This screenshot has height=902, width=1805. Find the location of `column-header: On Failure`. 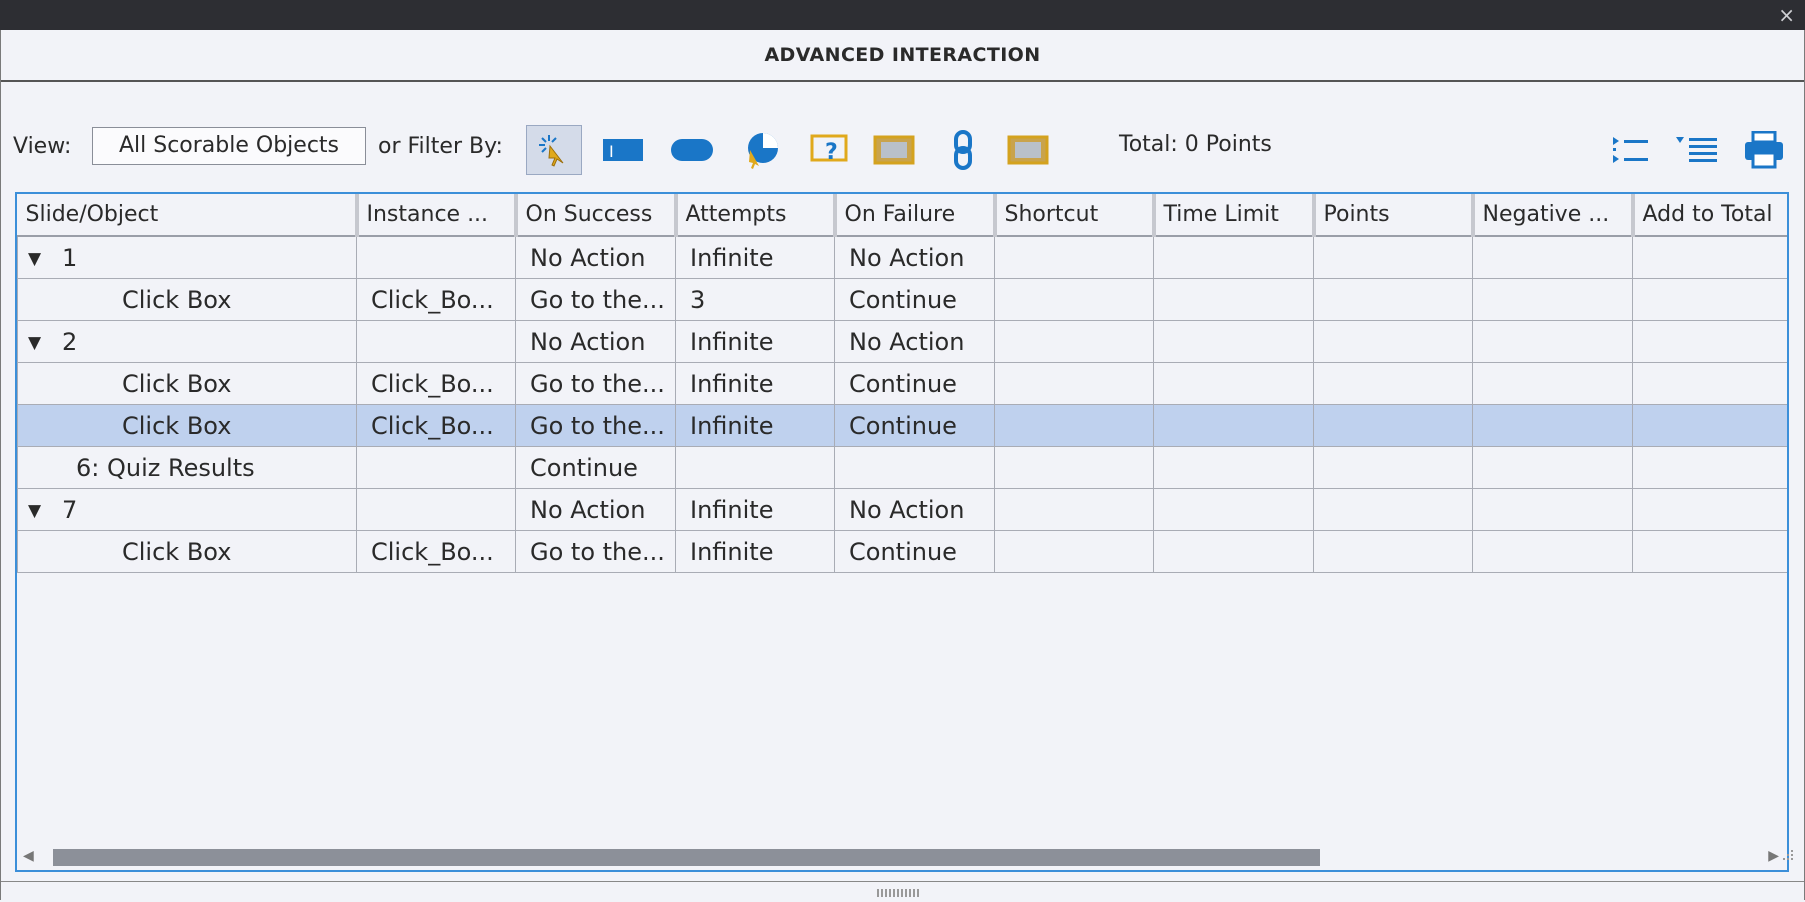

column-header: On Failure is located at coordinates (913, 215).